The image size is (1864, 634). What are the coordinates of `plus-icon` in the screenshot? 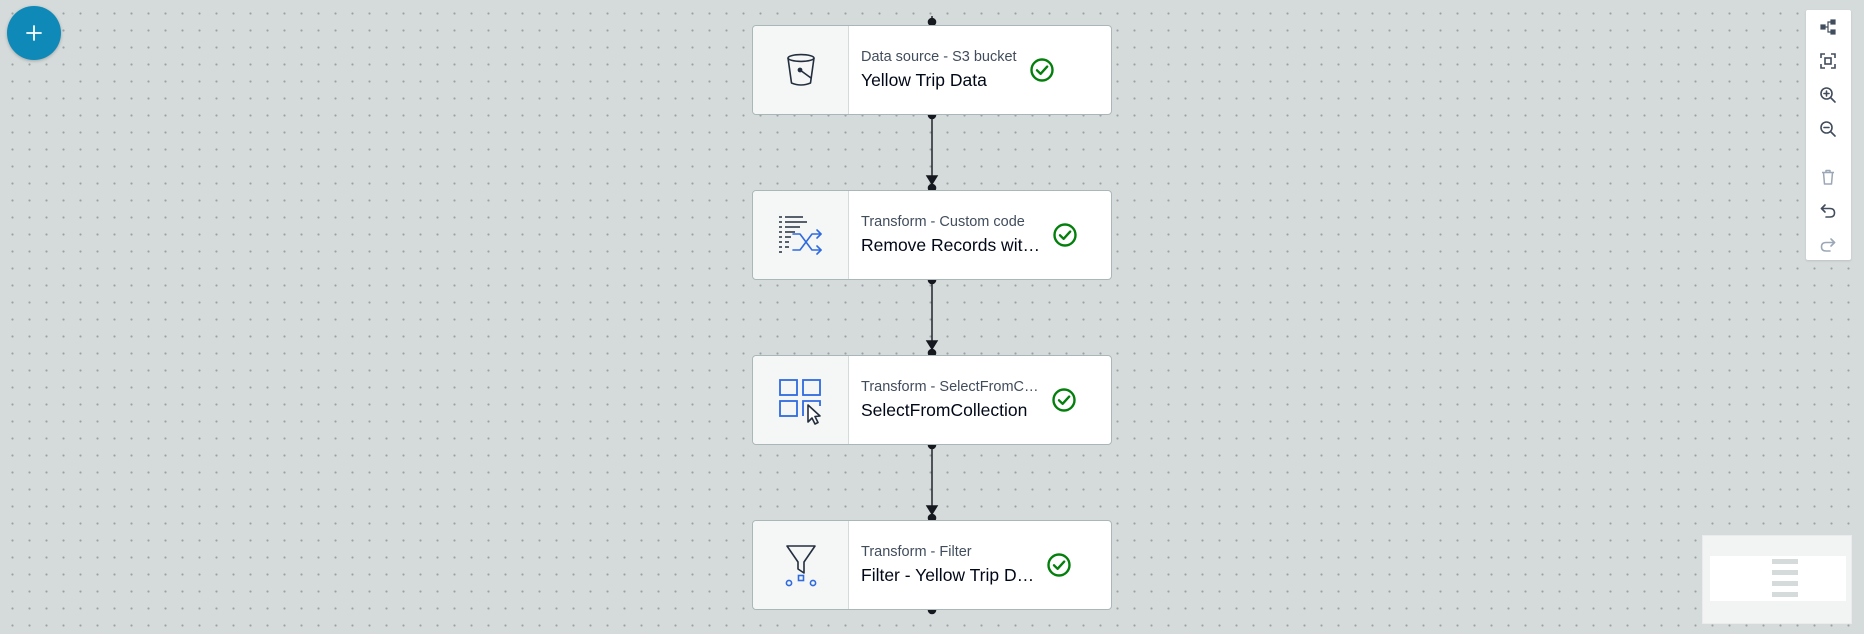 It's located at (34, 33).